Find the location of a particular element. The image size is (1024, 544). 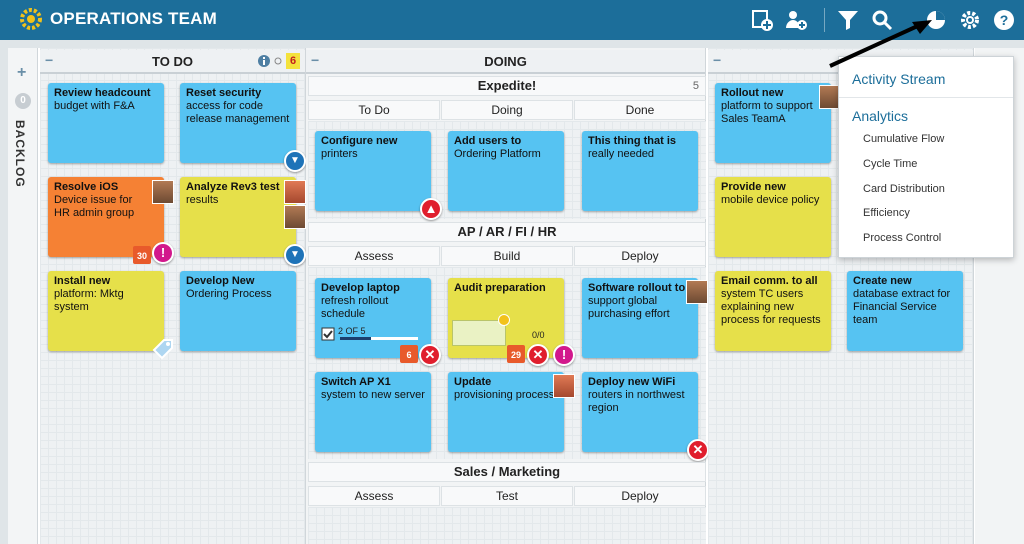

lane-doing-header: − DOING is located at coordinates (505, 62).